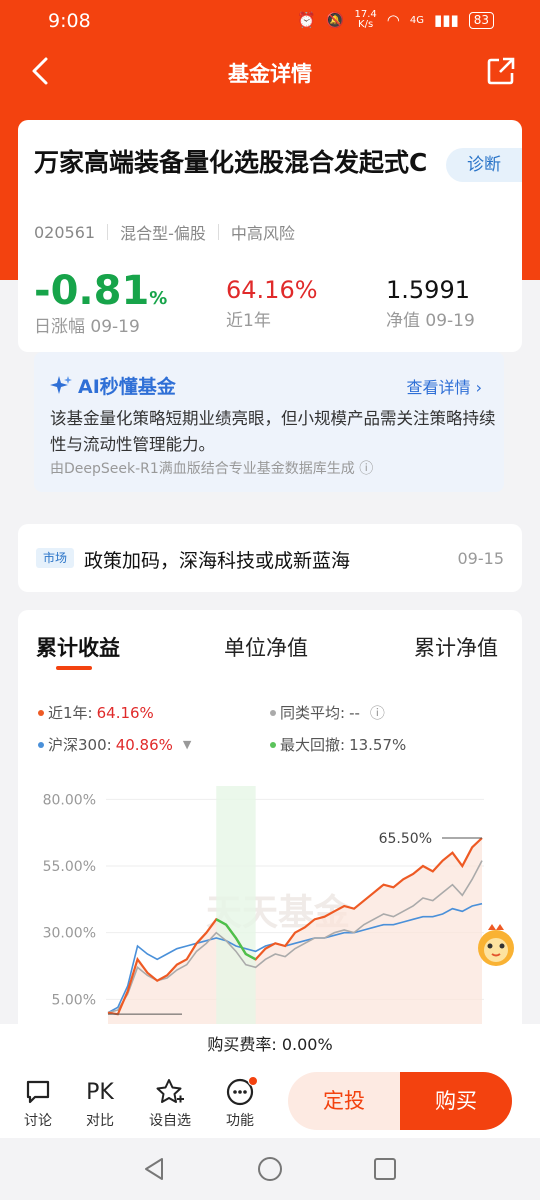  I want to click on mascot-icon, so click(496, 946).